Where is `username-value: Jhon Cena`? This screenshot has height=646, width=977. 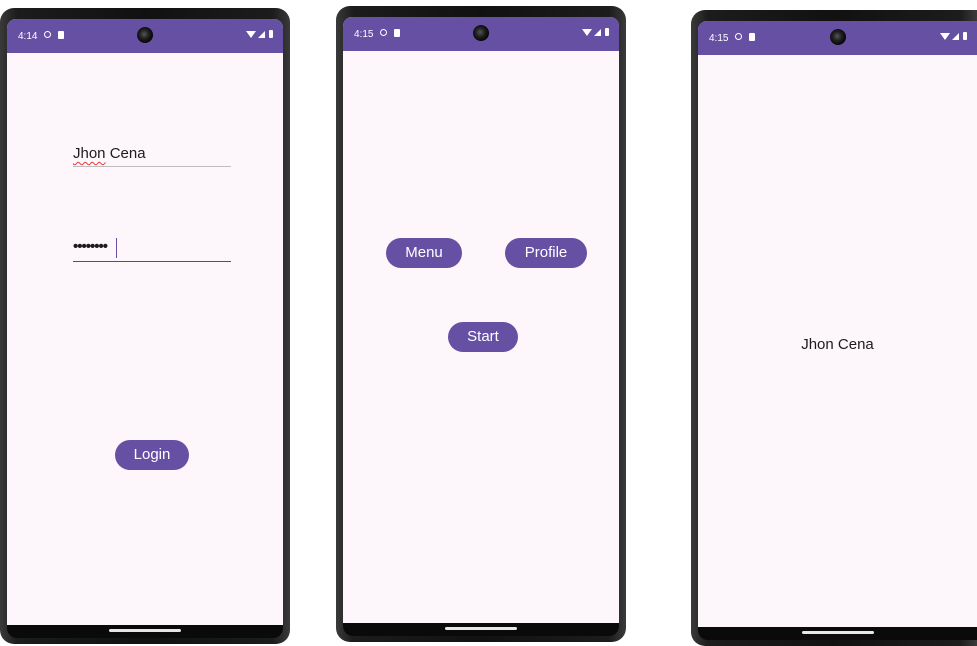 username-value: Jhon Cena is located at coordinates (109, 153).